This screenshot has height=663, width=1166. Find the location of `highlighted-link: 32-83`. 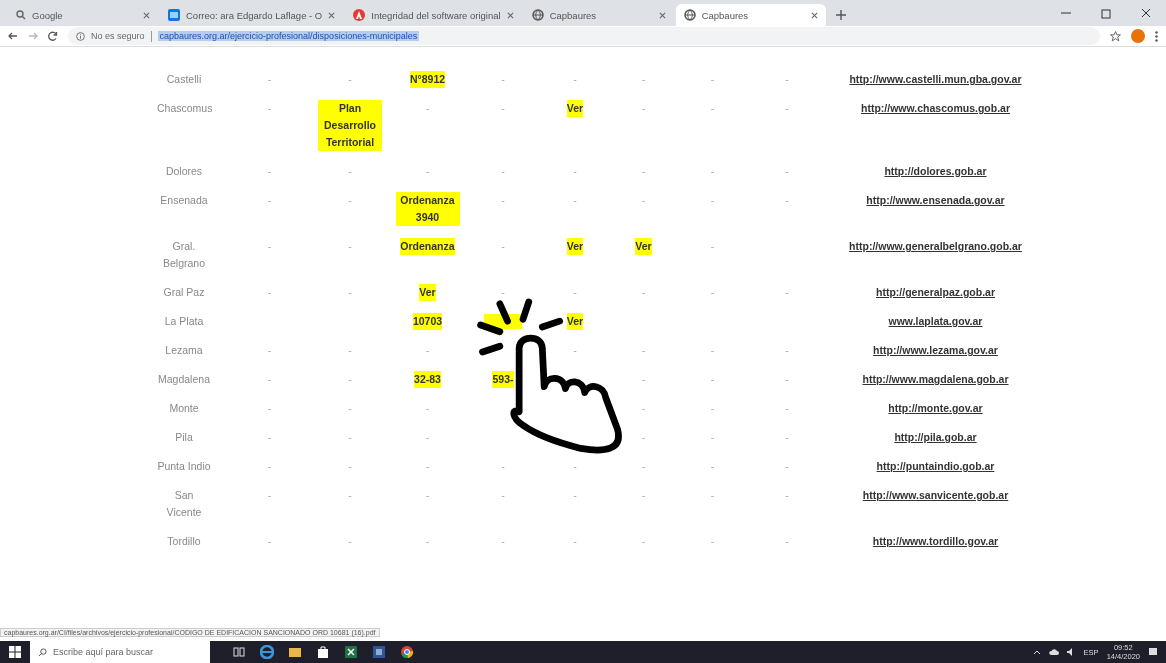

highlighted-link: 32-83 is located at coordinates (427, 379).